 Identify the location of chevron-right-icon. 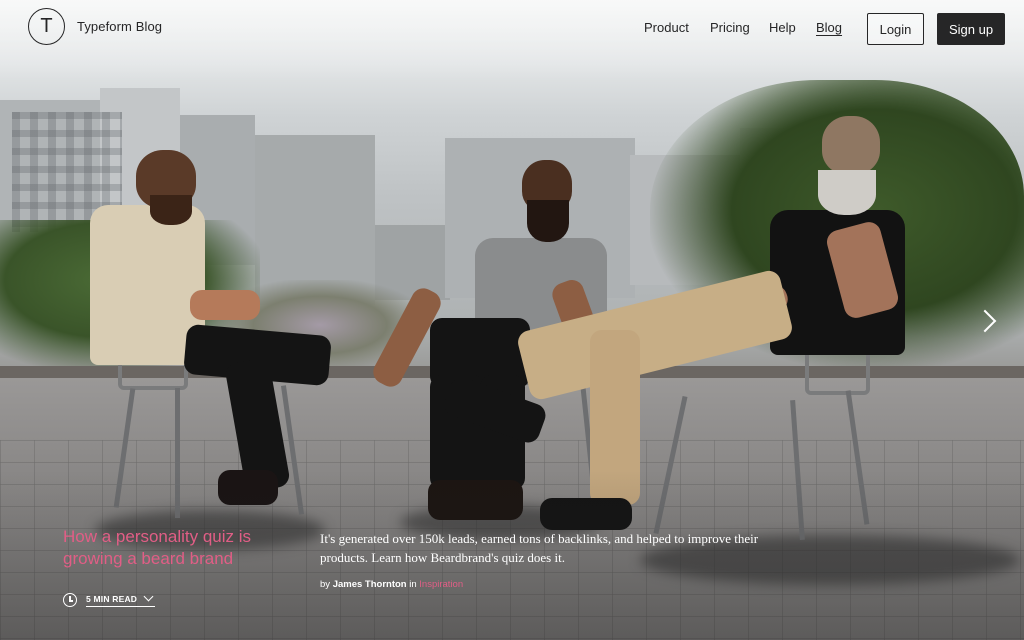
(988, 322).